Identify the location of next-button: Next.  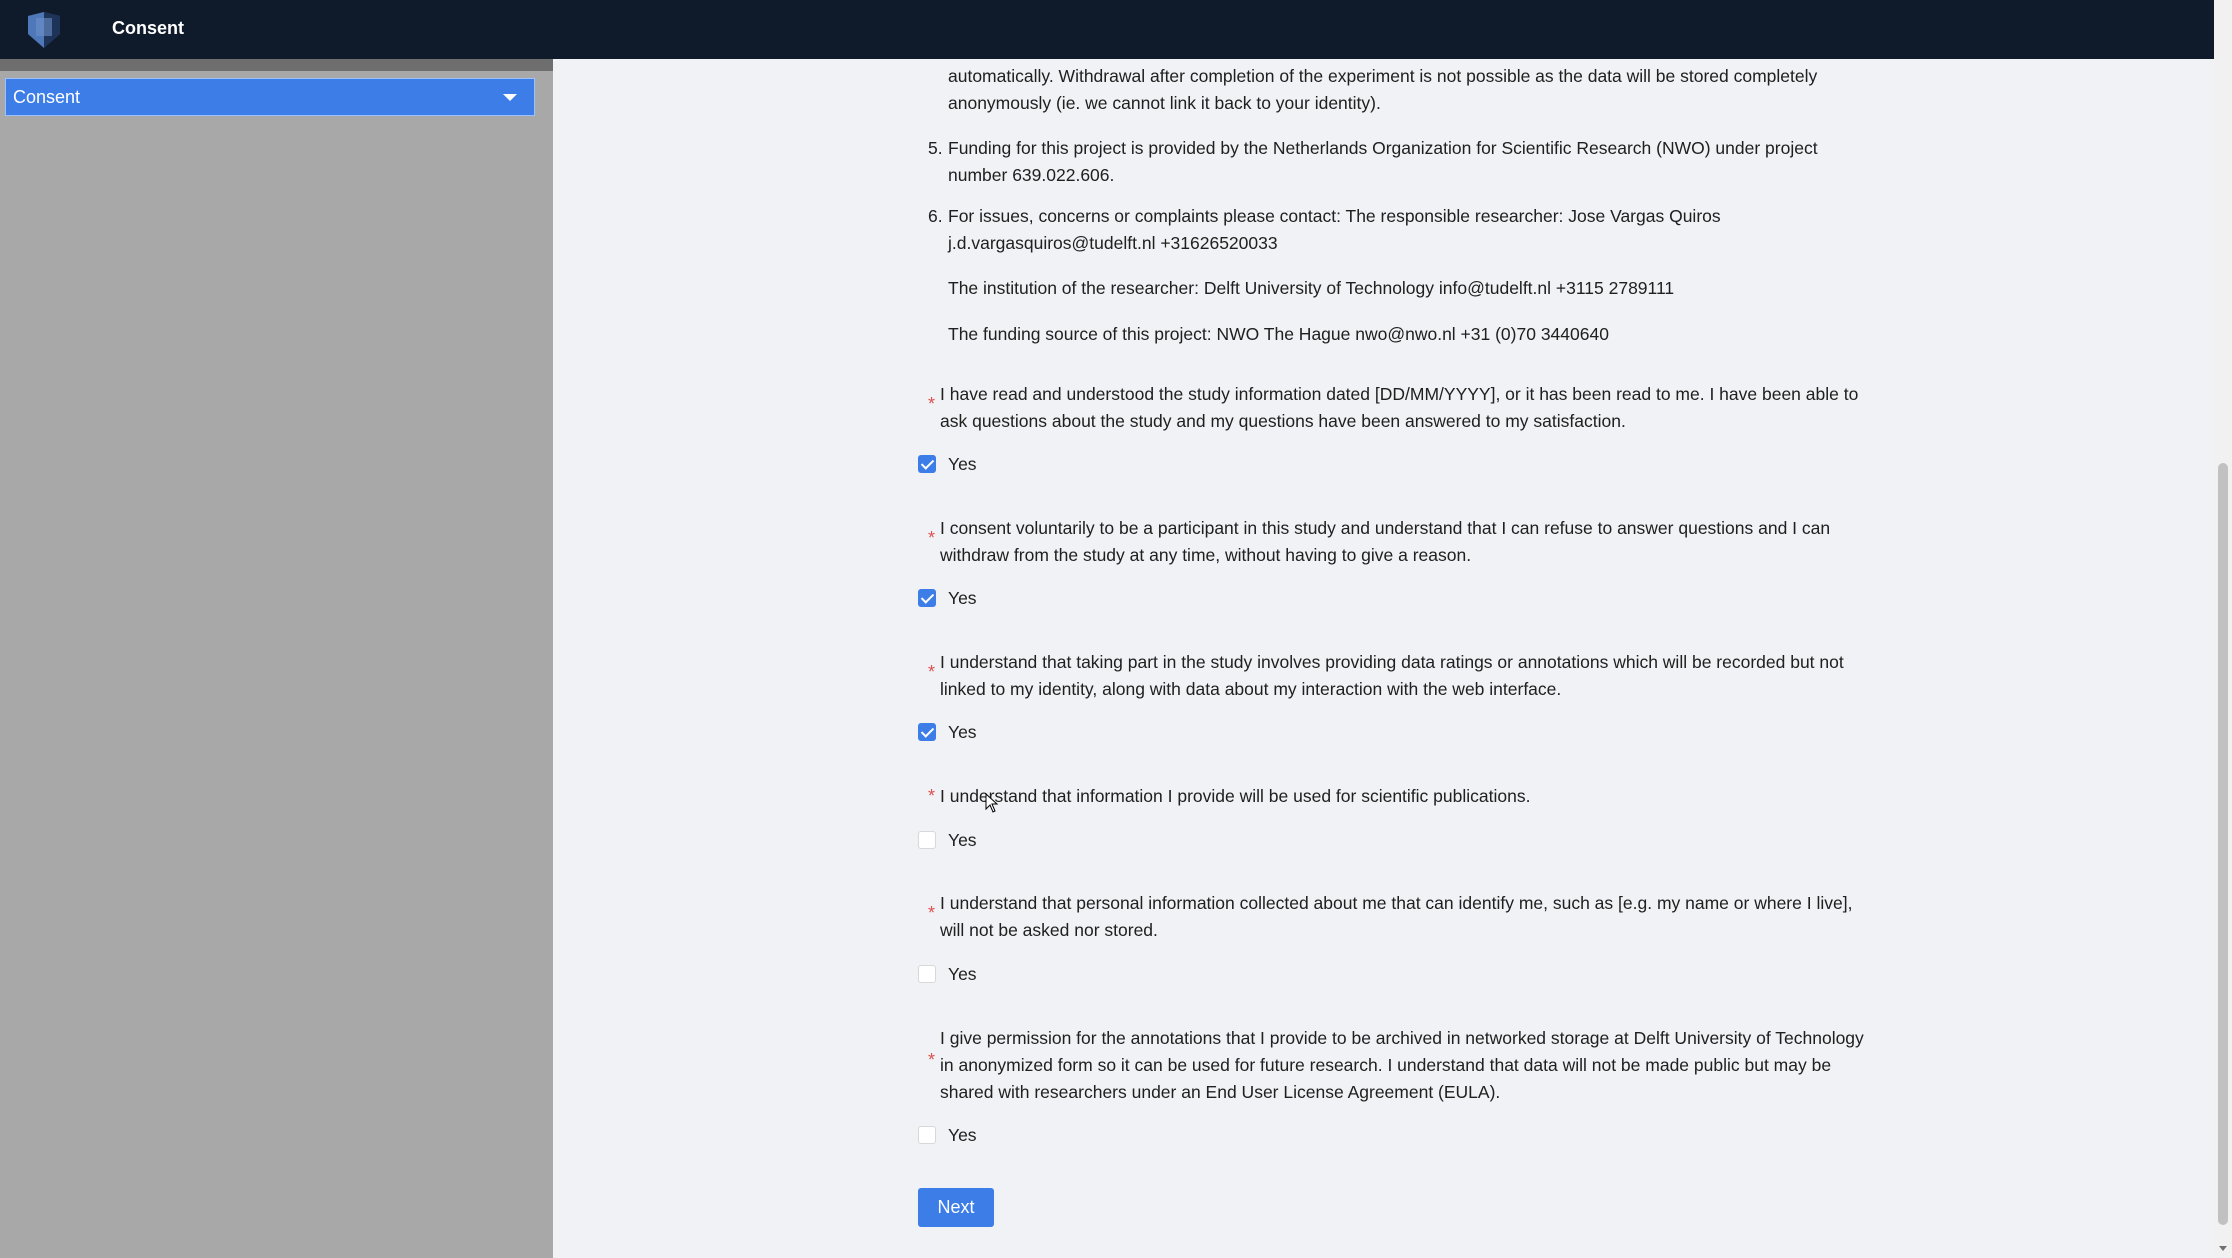
(956, 1207).